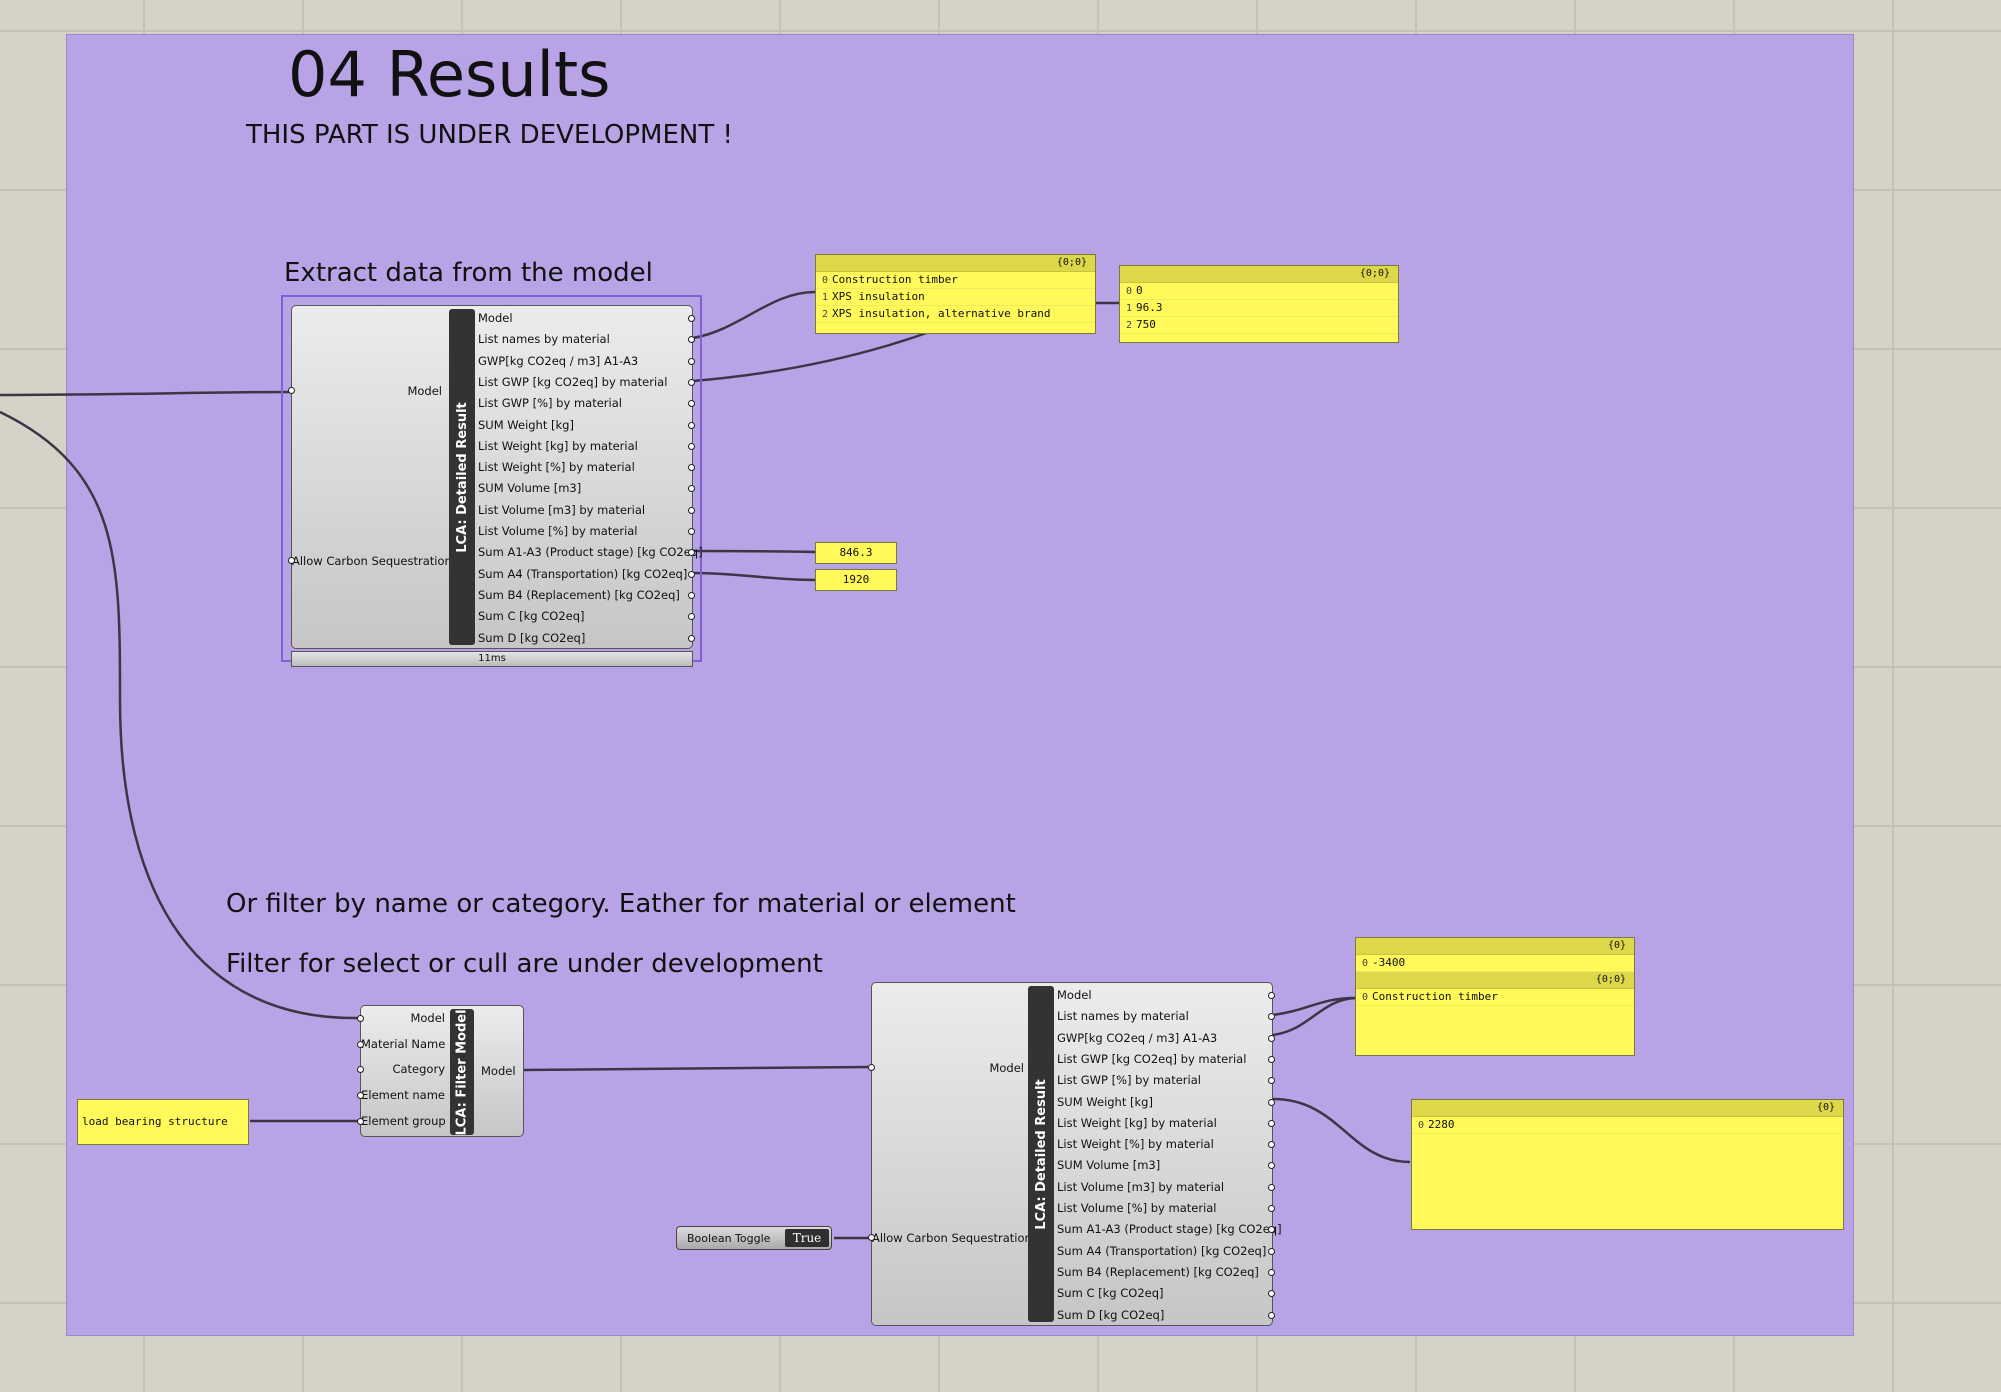 The image size is (2001, 1392). I want to click on timer-bar: 11ms, so click(492, 659).